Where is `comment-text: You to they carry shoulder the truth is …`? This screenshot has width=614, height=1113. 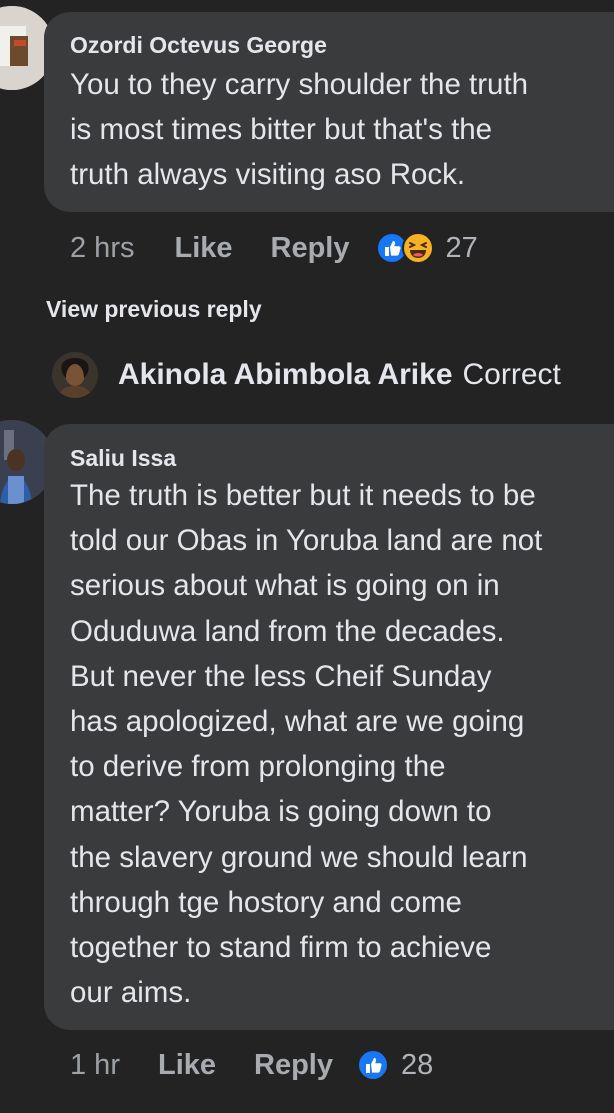
comment-text: You to they carry shoulder the truth is … is located at coordinates (299, 130).